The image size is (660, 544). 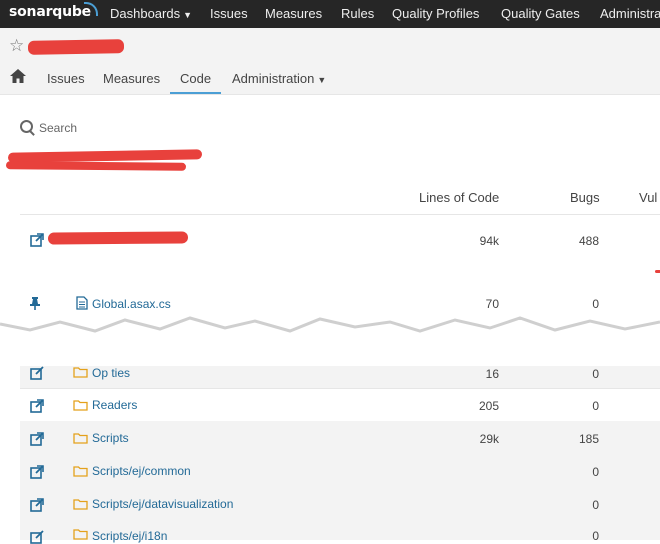 I want to click on tab-administration: Administration ▼, so click(x=279, y=78).